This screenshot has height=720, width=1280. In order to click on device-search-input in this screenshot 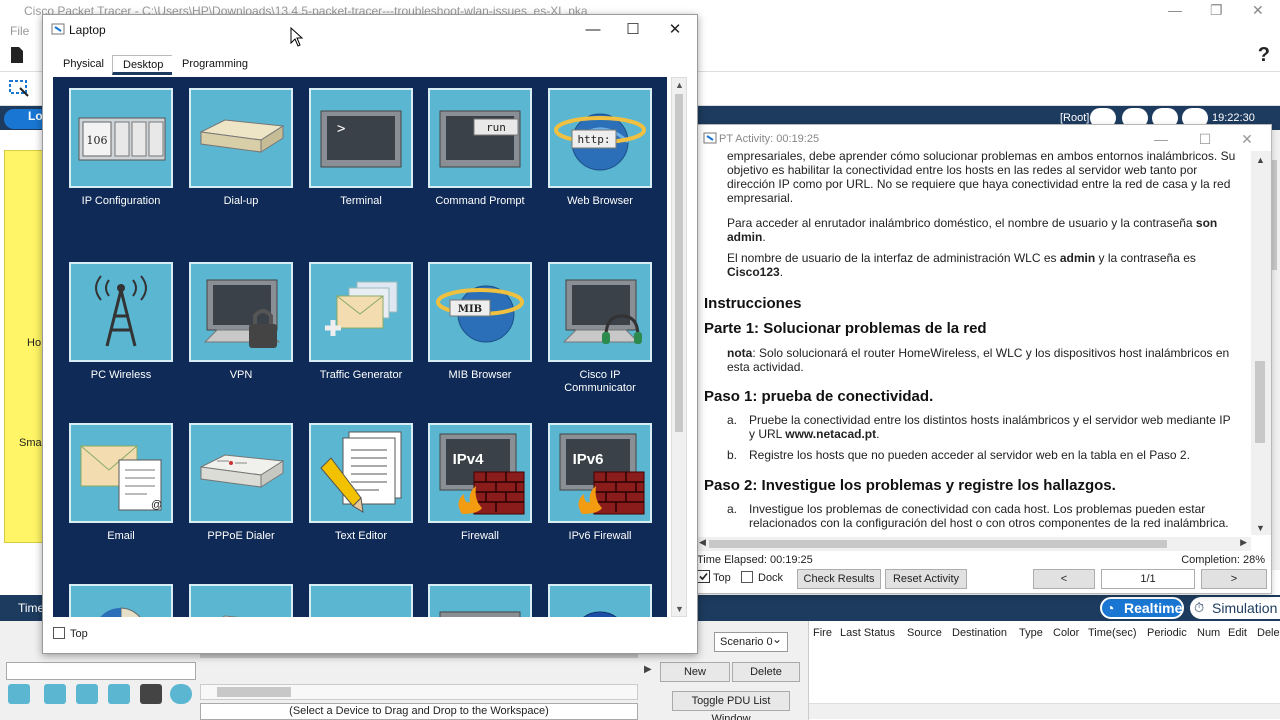, I will do `click(101, 671)`.